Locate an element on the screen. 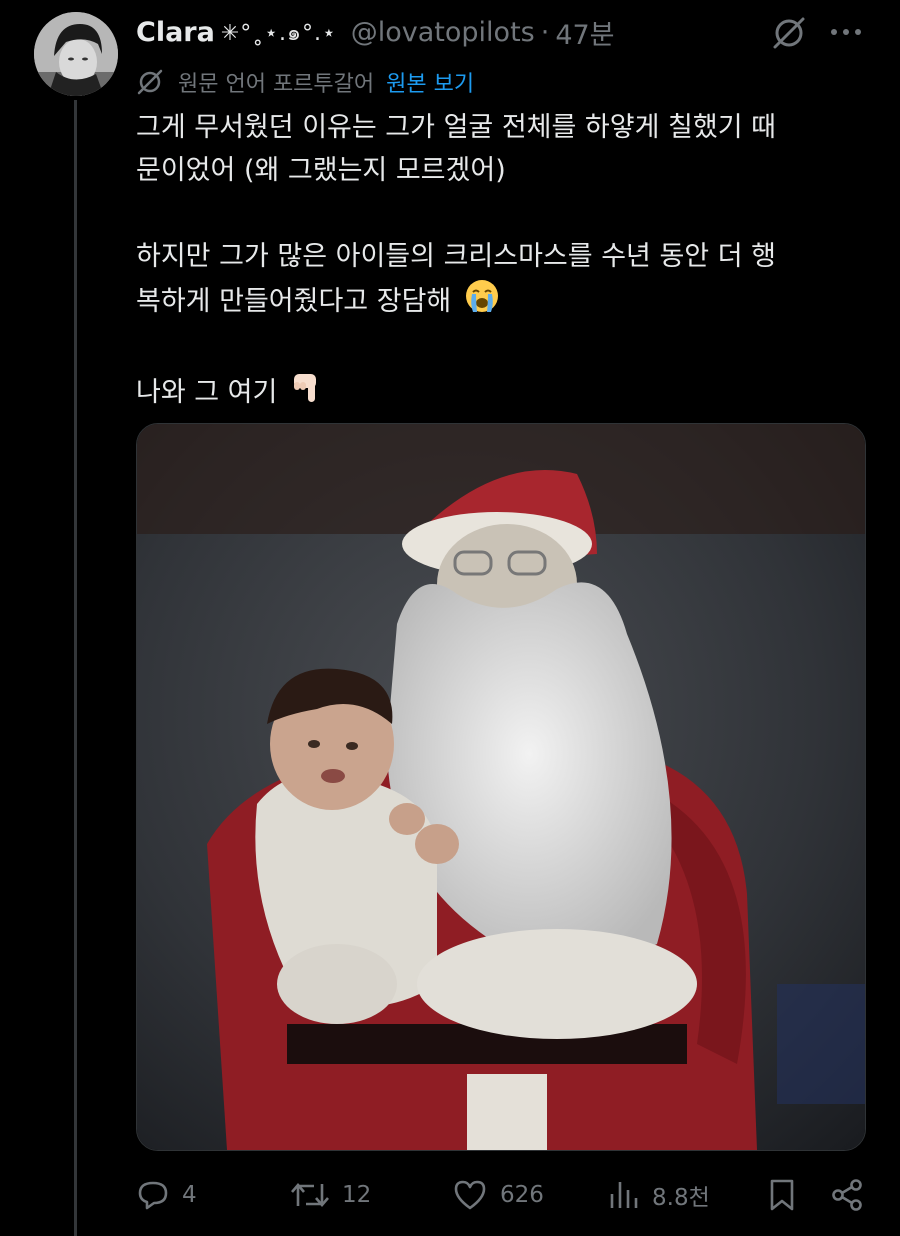  like-count: 626 is located at coordinates (522, 1195).